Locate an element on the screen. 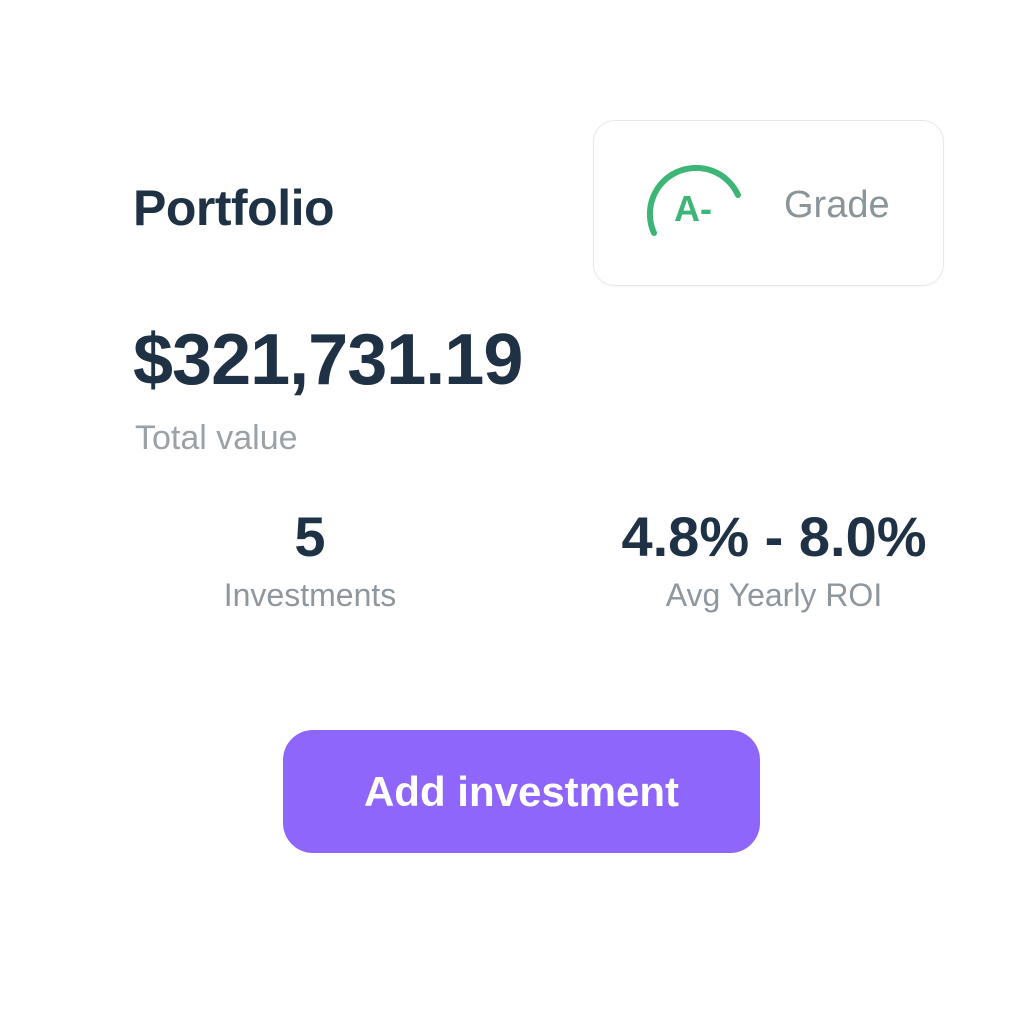  investments-label: Investments is located at coordinates (310, 595).